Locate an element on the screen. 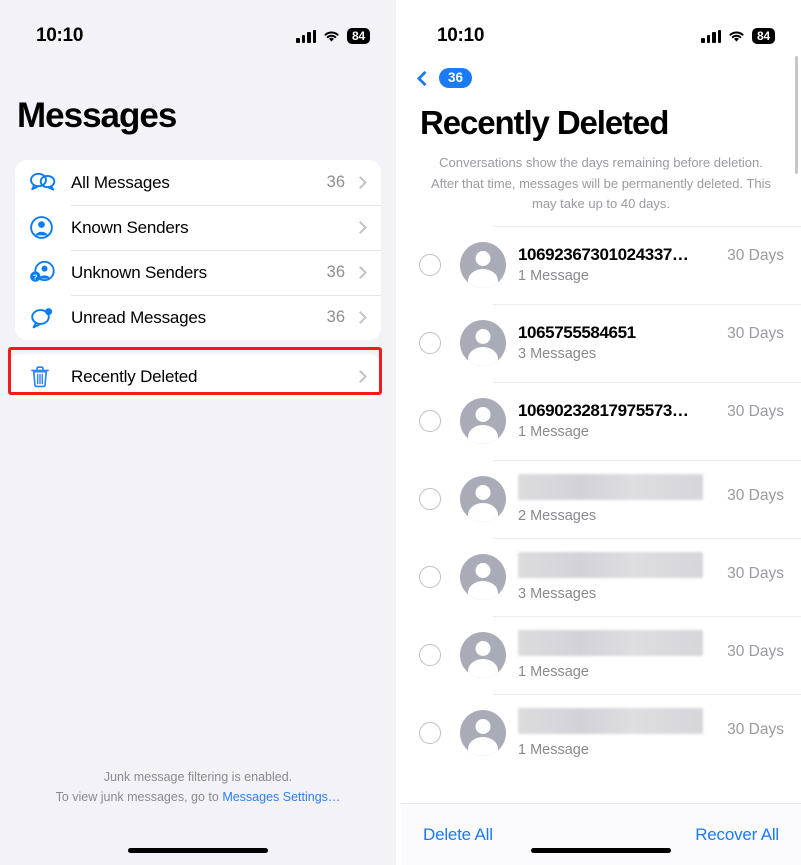 Image resolution: width=801 pixels, height=865 pixels. chevron-left-icon is located at coordinates (424, 78).